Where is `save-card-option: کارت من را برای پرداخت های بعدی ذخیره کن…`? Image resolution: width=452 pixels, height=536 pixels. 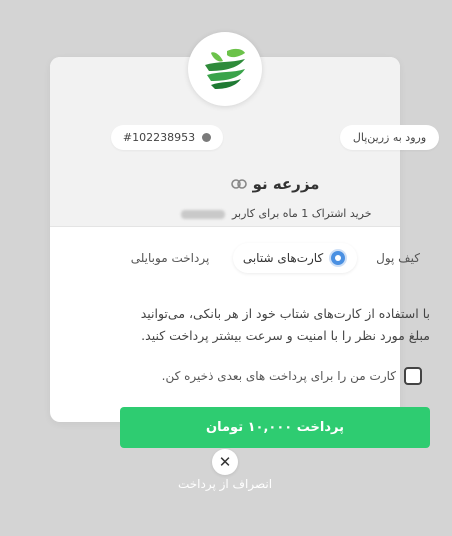 save-card-option: کارت من را برای پرداخت های بعدی ذخیره کن… is located at coordinates (286, 376).